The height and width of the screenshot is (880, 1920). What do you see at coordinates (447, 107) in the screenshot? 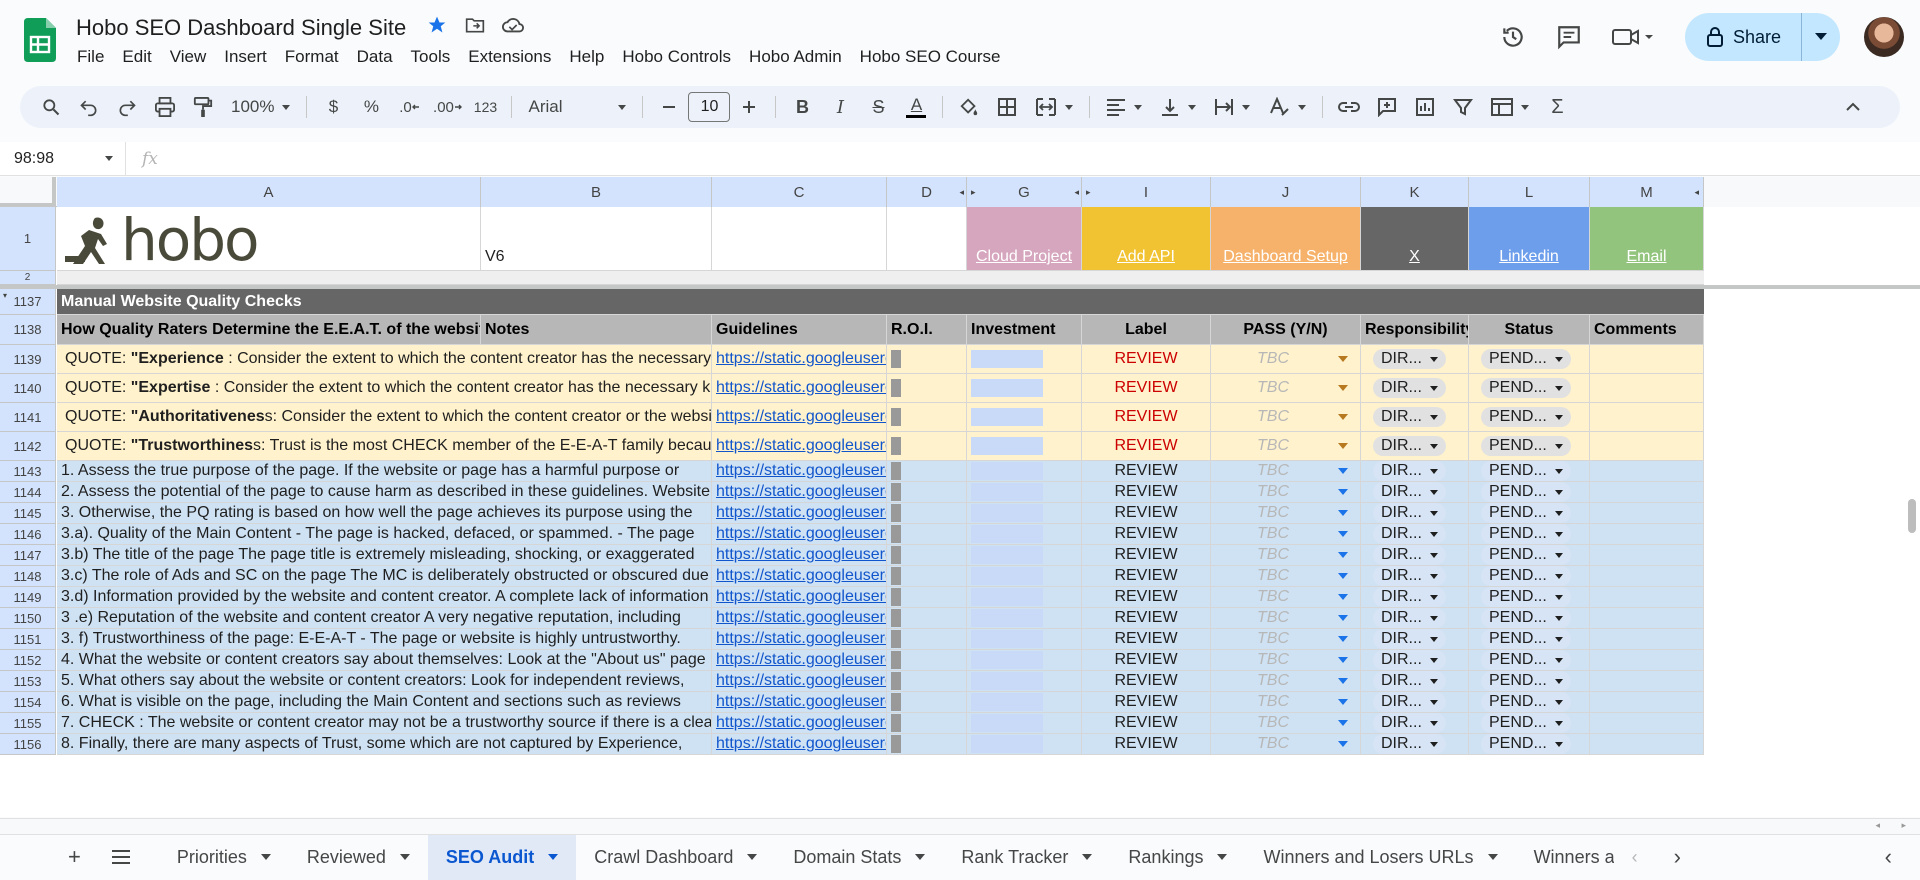
I see `increase-decimal-button: .00` at bounding box center [447, 107].